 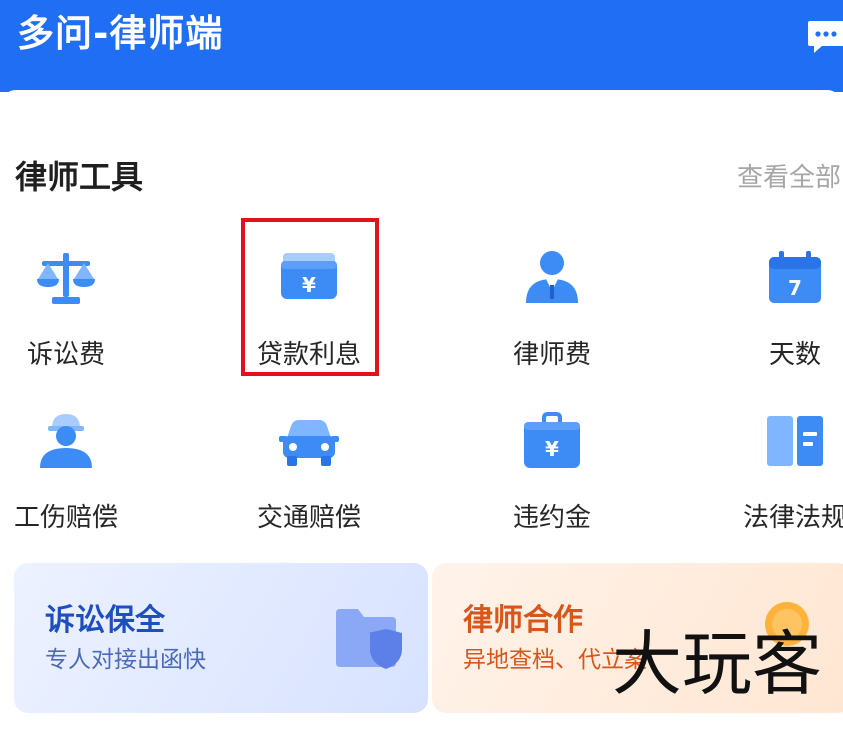 What do you see at coordinates (65, 518) in the screenshot?
I see `tool-label: 工伤赔偿` at bounding box center [65, 518].